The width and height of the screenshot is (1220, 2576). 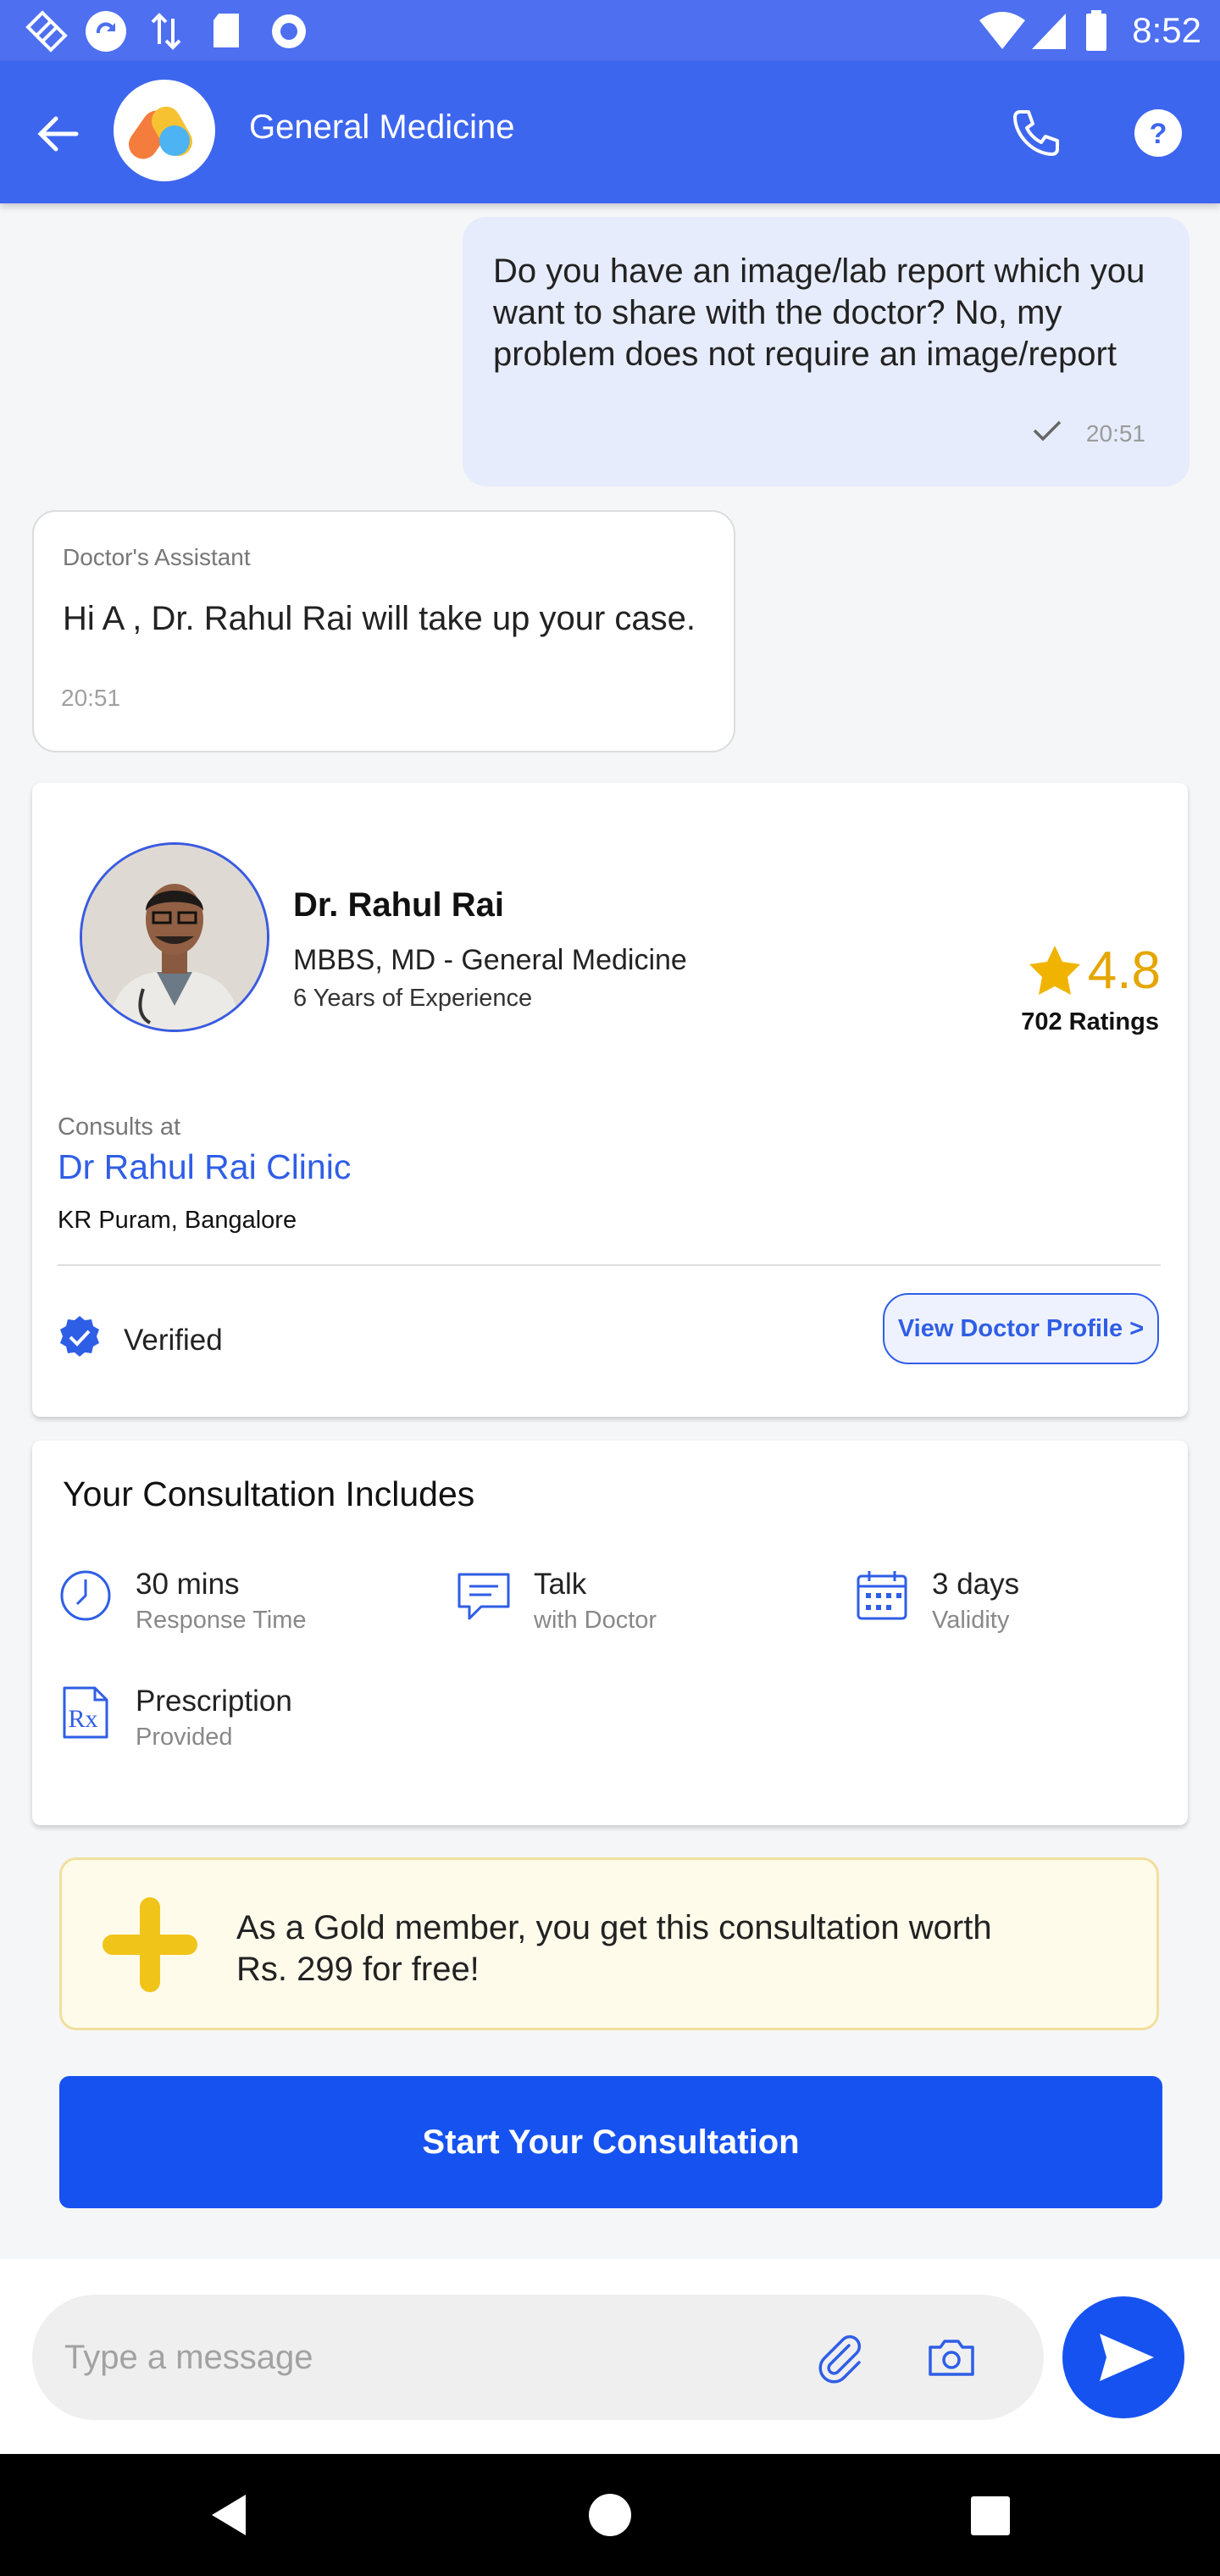 I want to click on chat-icon, so click(x=484, y=1596).